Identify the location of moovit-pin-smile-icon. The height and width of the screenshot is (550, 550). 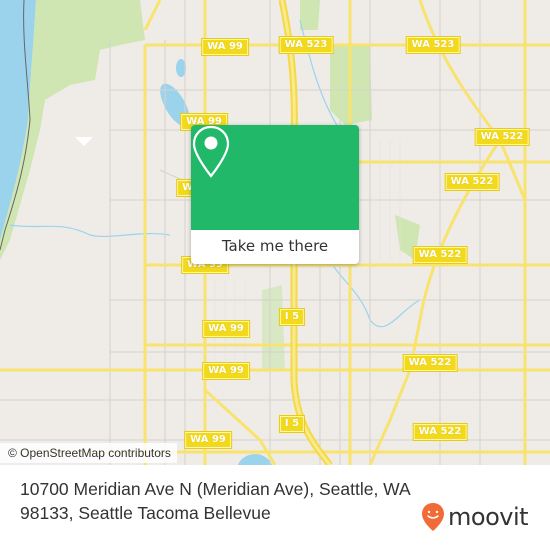
(433, 517).